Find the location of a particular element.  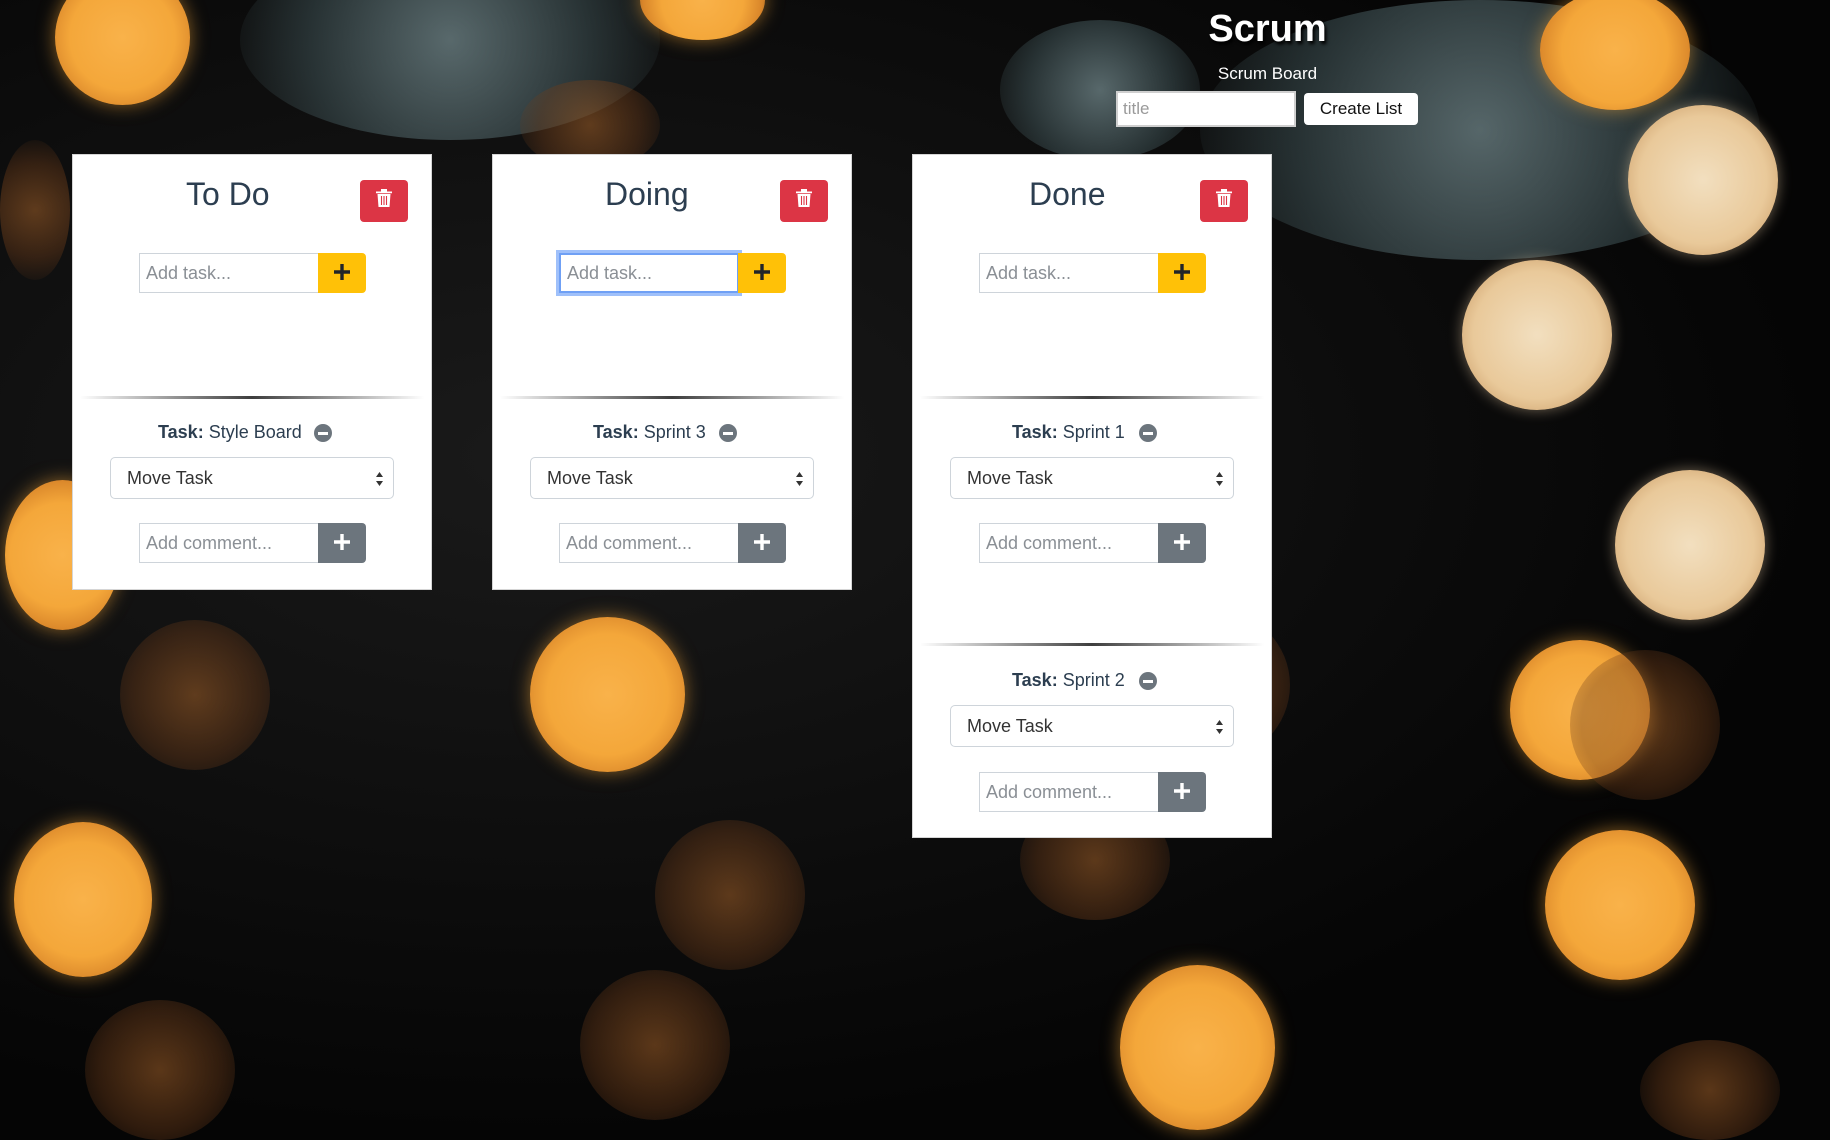

task-item: Task: Sprint 2 is located at coordinates (1068, 680).